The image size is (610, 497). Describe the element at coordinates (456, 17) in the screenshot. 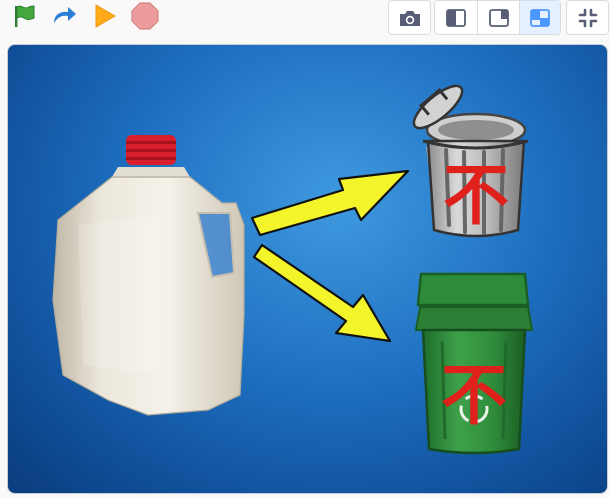

I see `small-stage-icon` at that location.